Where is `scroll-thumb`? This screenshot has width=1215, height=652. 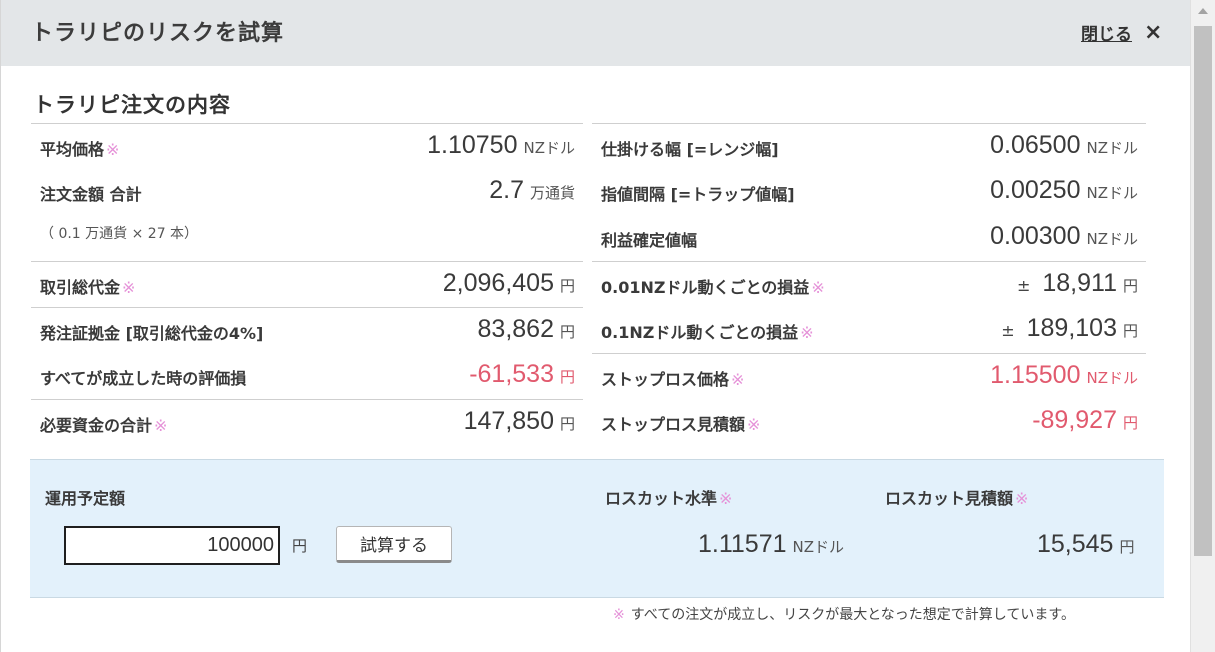
scroll-thumb is located at coordinates (1203, 291).